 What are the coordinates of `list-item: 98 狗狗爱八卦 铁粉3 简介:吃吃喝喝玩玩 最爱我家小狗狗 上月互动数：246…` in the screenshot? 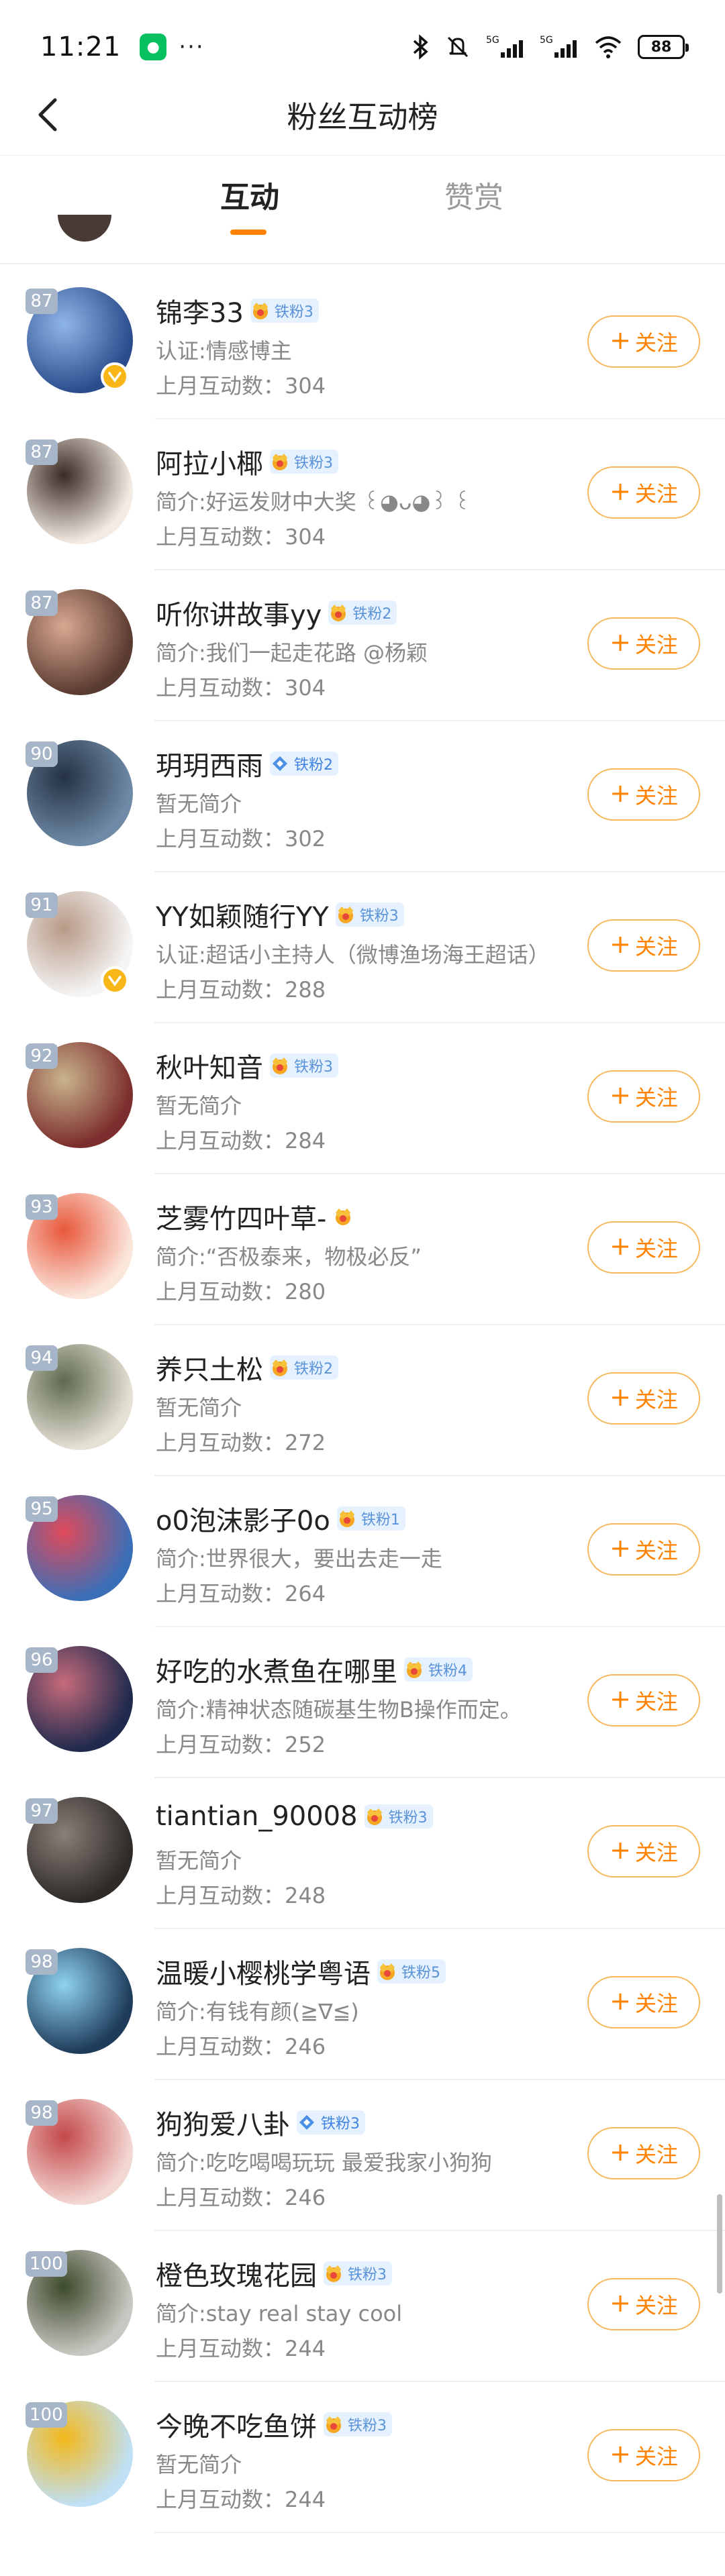 It's located at (362, 2155).